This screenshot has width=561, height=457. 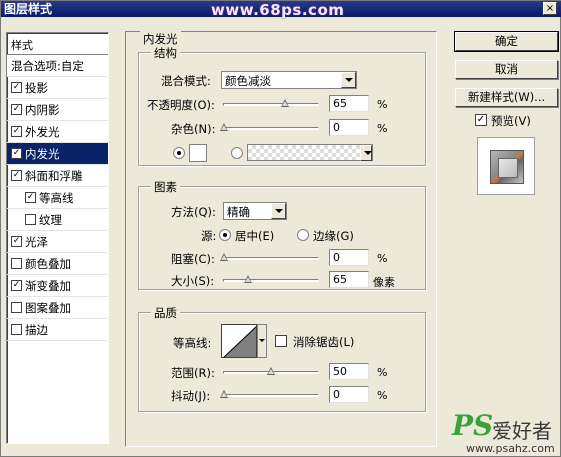 I want to click on contour-picker, so click(x=239, y=341).